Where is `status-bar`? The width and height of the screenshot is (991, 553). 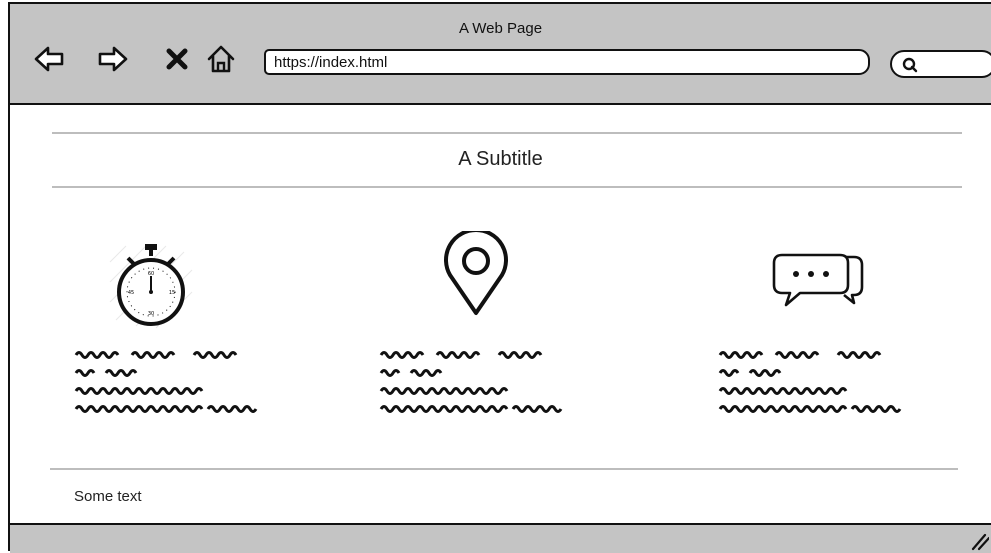
status-bar is located at coordinates (500, 538).